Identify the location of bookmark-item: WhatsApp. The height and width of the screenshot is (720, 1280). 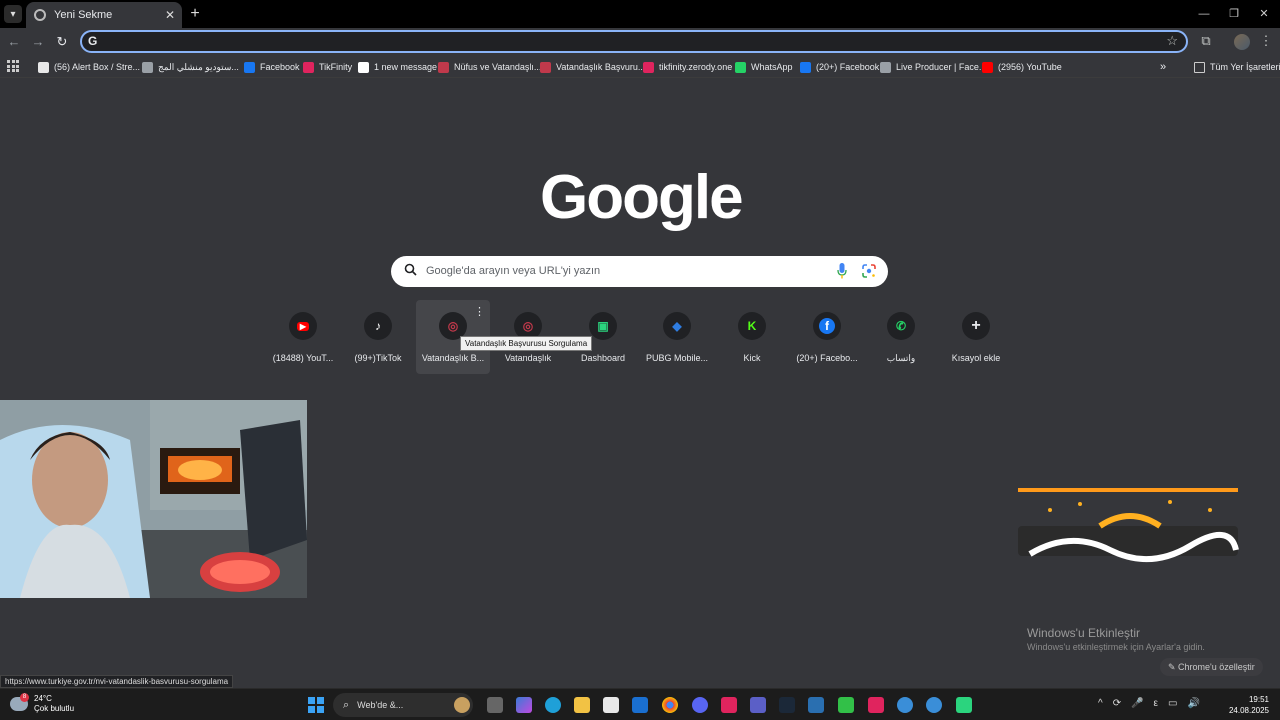
(764, 67).